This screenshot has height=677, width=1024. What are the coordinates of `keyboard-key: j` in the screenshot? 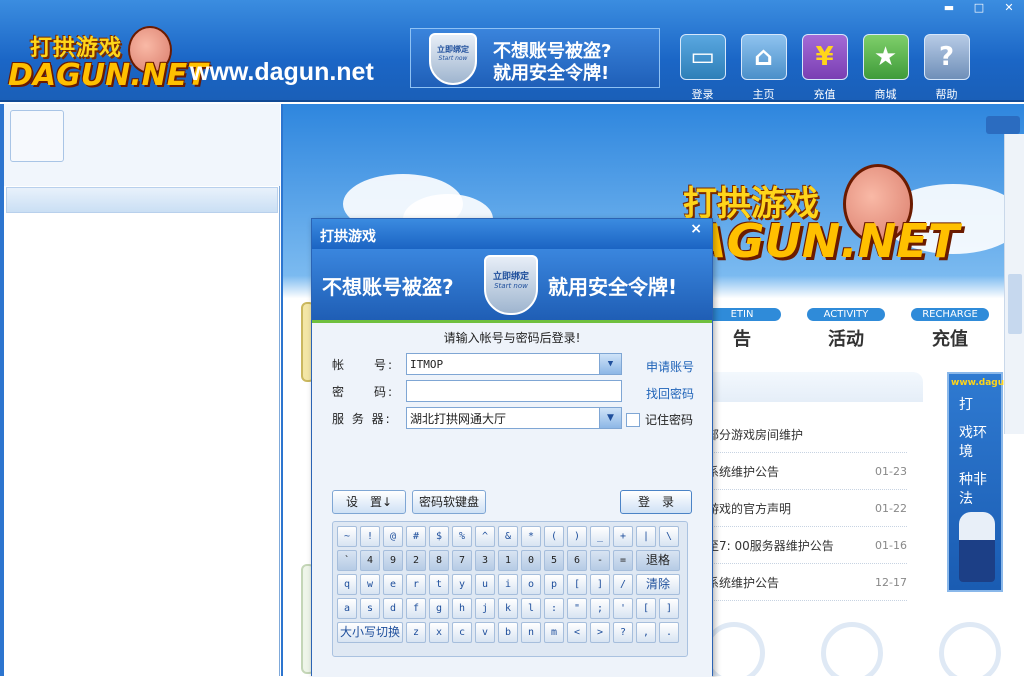 It's located at (485, 608).